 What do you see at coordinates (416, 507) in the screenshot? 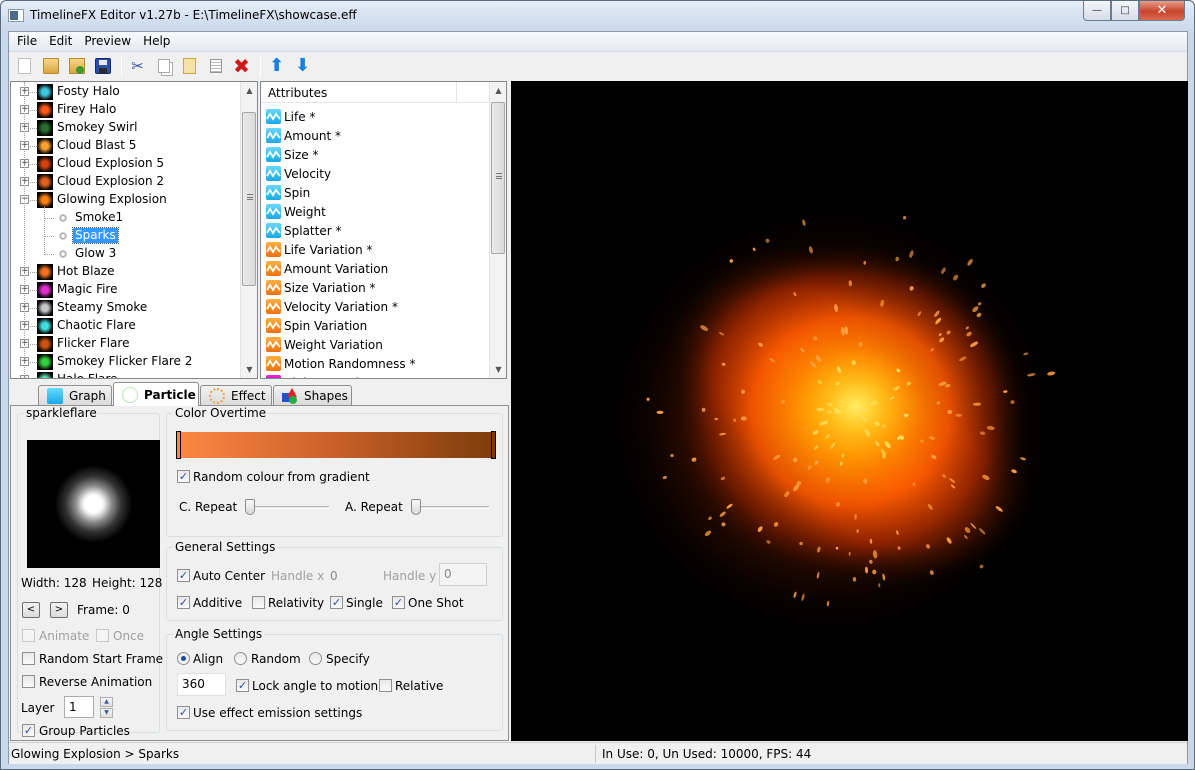
I see `a-repeat-slider-thumb` at bounding box center [416, 507].